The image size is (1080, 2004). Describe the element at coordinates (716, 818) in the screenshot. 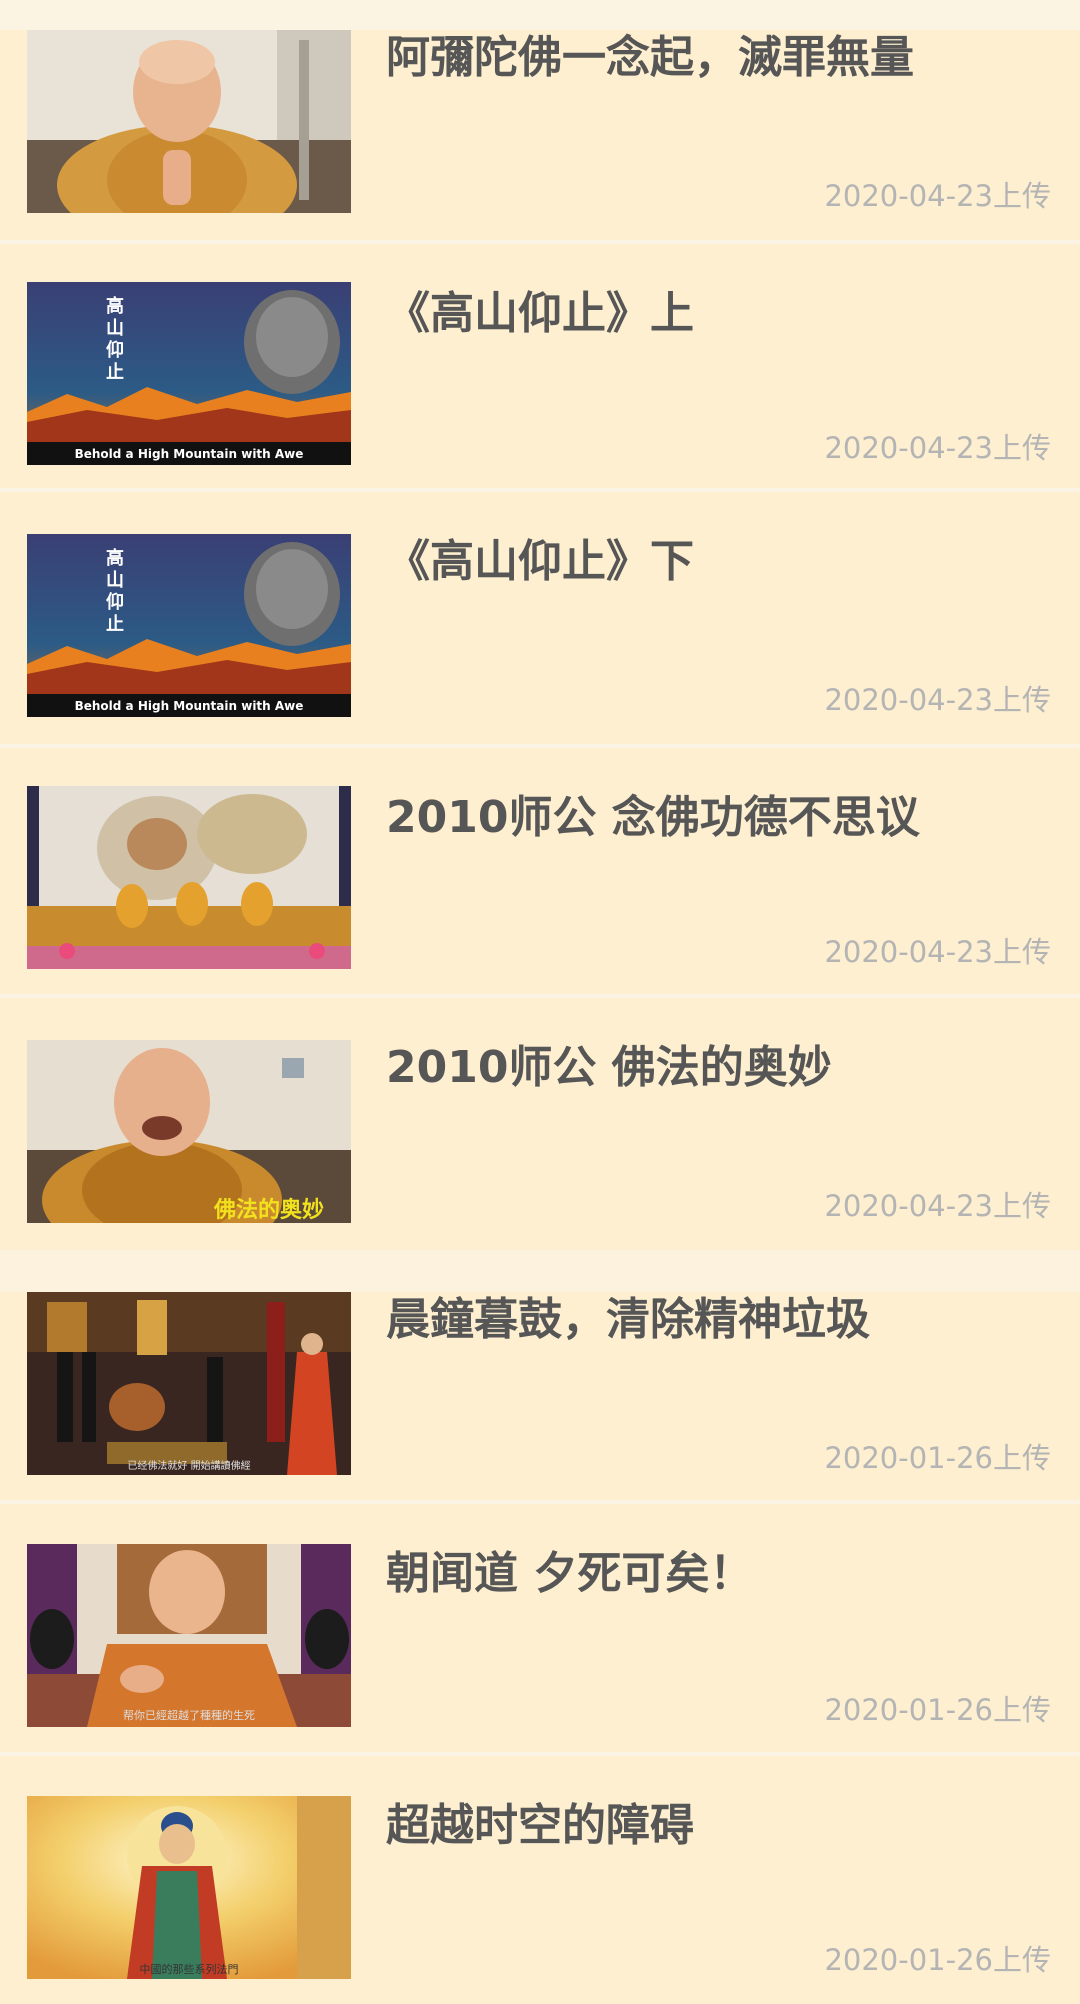

I see `video-title: 2010师公 念佛功德不思议` at that location.